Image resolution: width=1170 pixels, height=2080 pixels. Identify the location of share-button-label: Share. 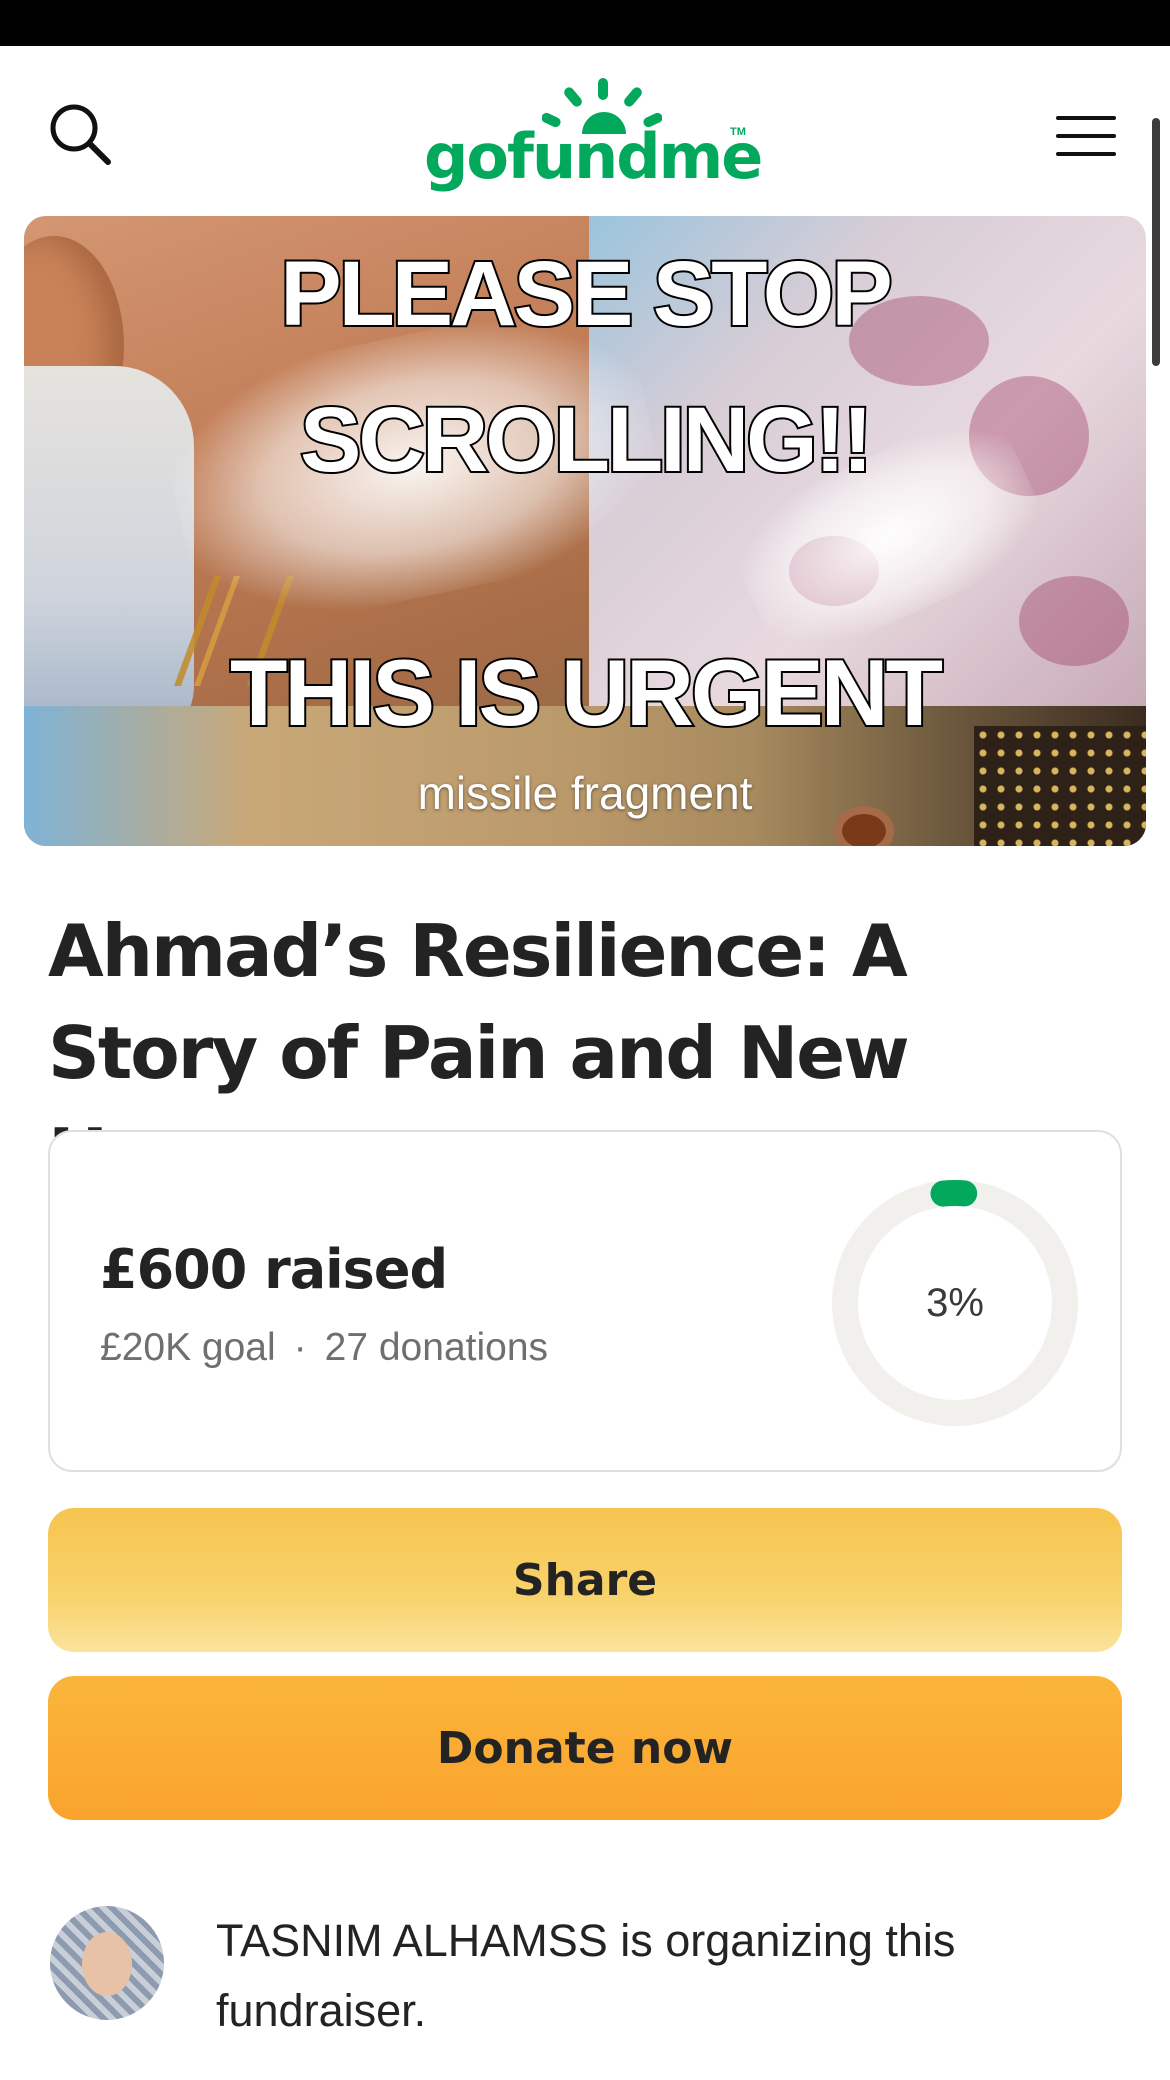
(585, 1580).